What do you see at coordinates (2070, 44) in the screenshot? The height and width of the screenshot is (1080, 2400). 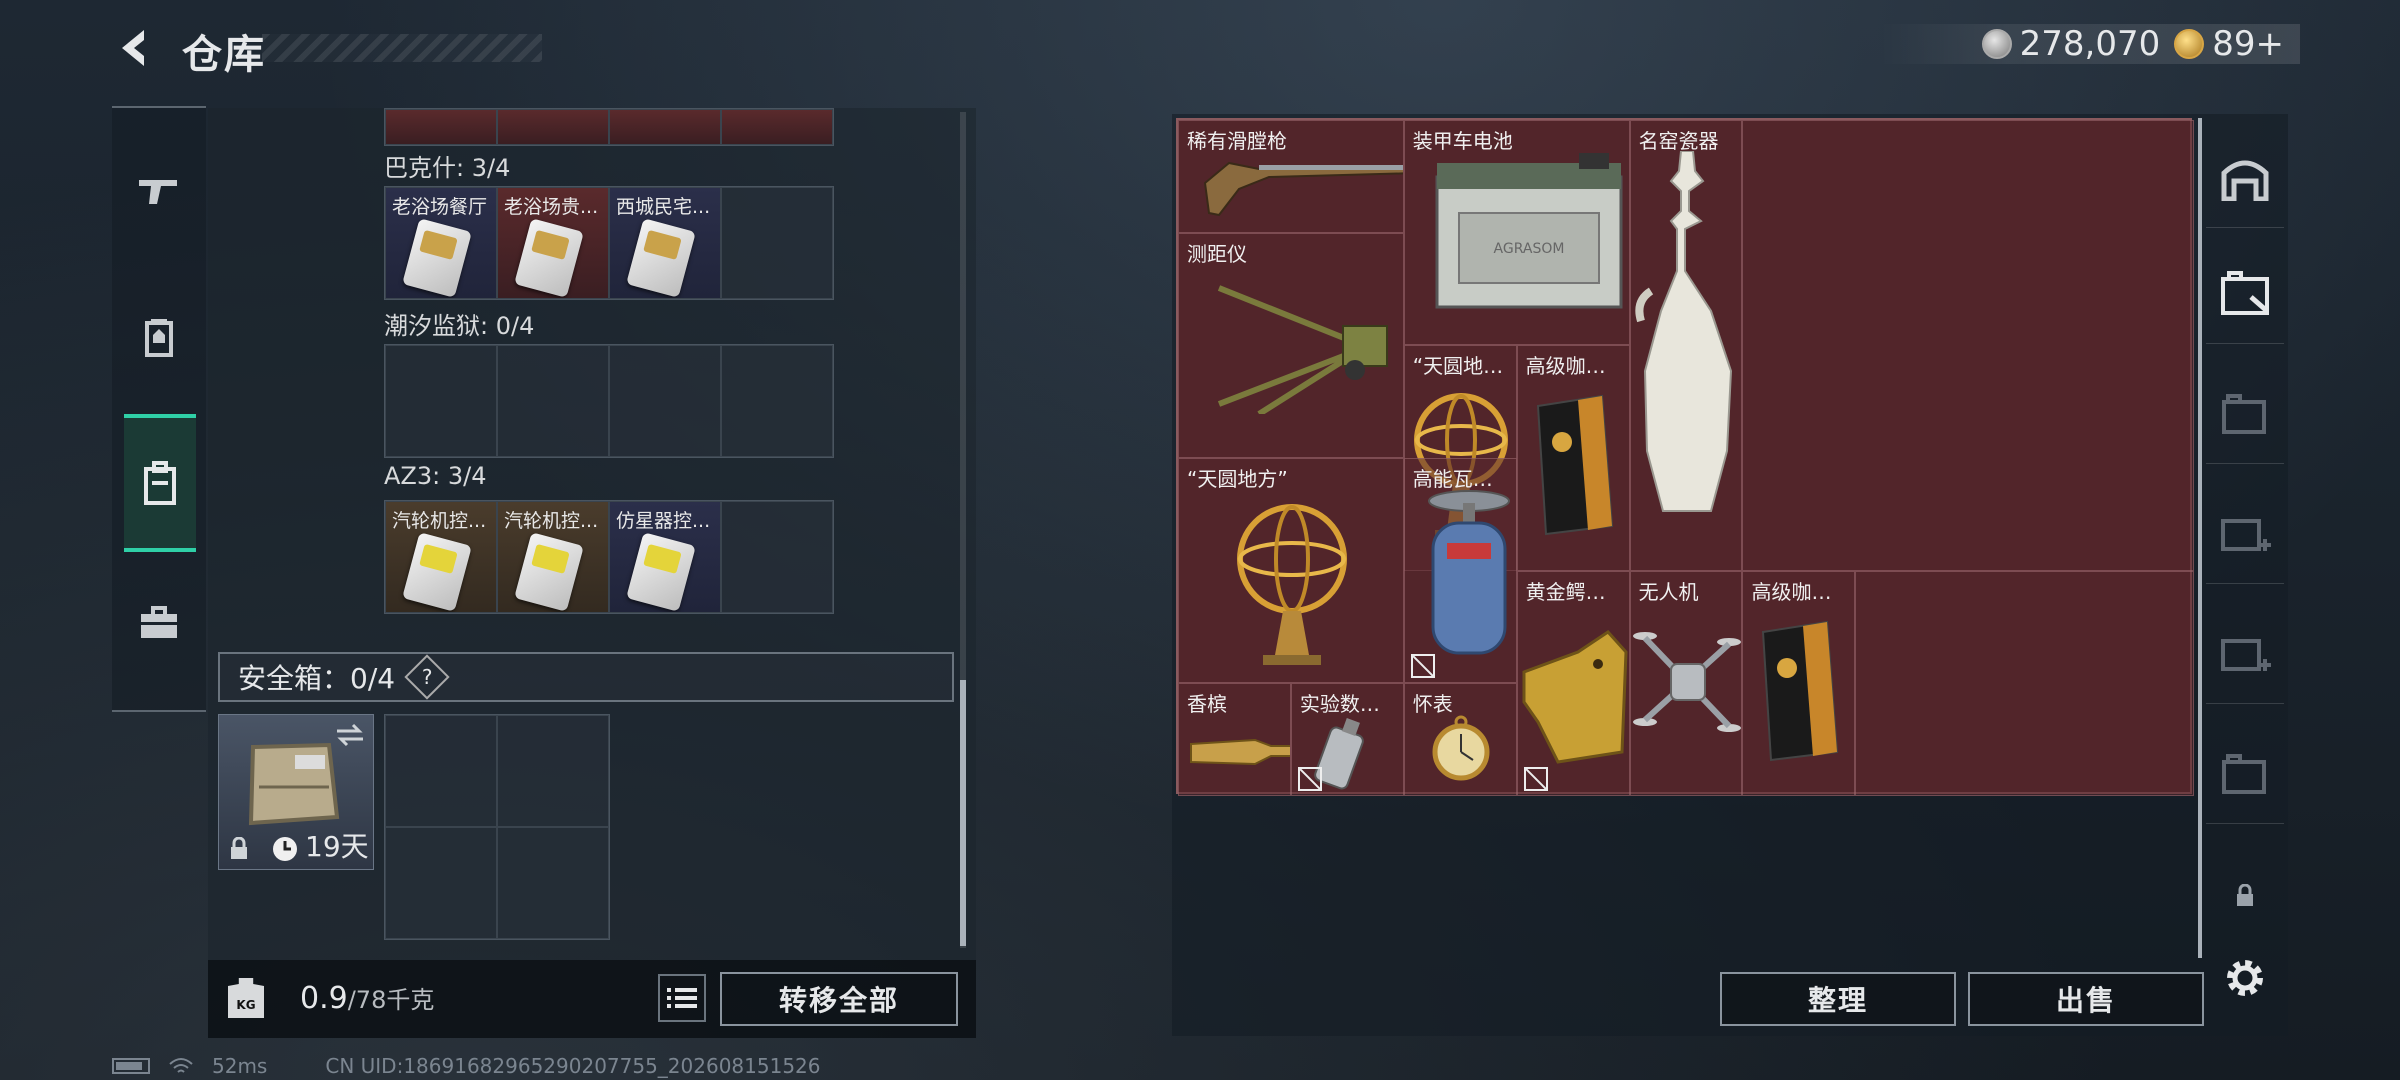 I see `silver-currency: 278,070` at bounding box center [2070, 44].